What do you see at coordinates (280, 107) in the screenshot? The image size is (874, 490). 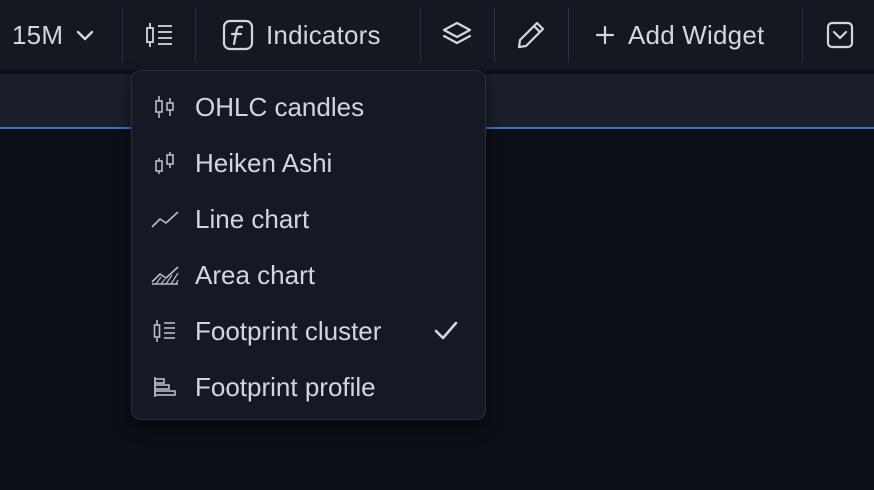 I see `menu-item-label: OHLC candles` at bounding box center [280, 107].